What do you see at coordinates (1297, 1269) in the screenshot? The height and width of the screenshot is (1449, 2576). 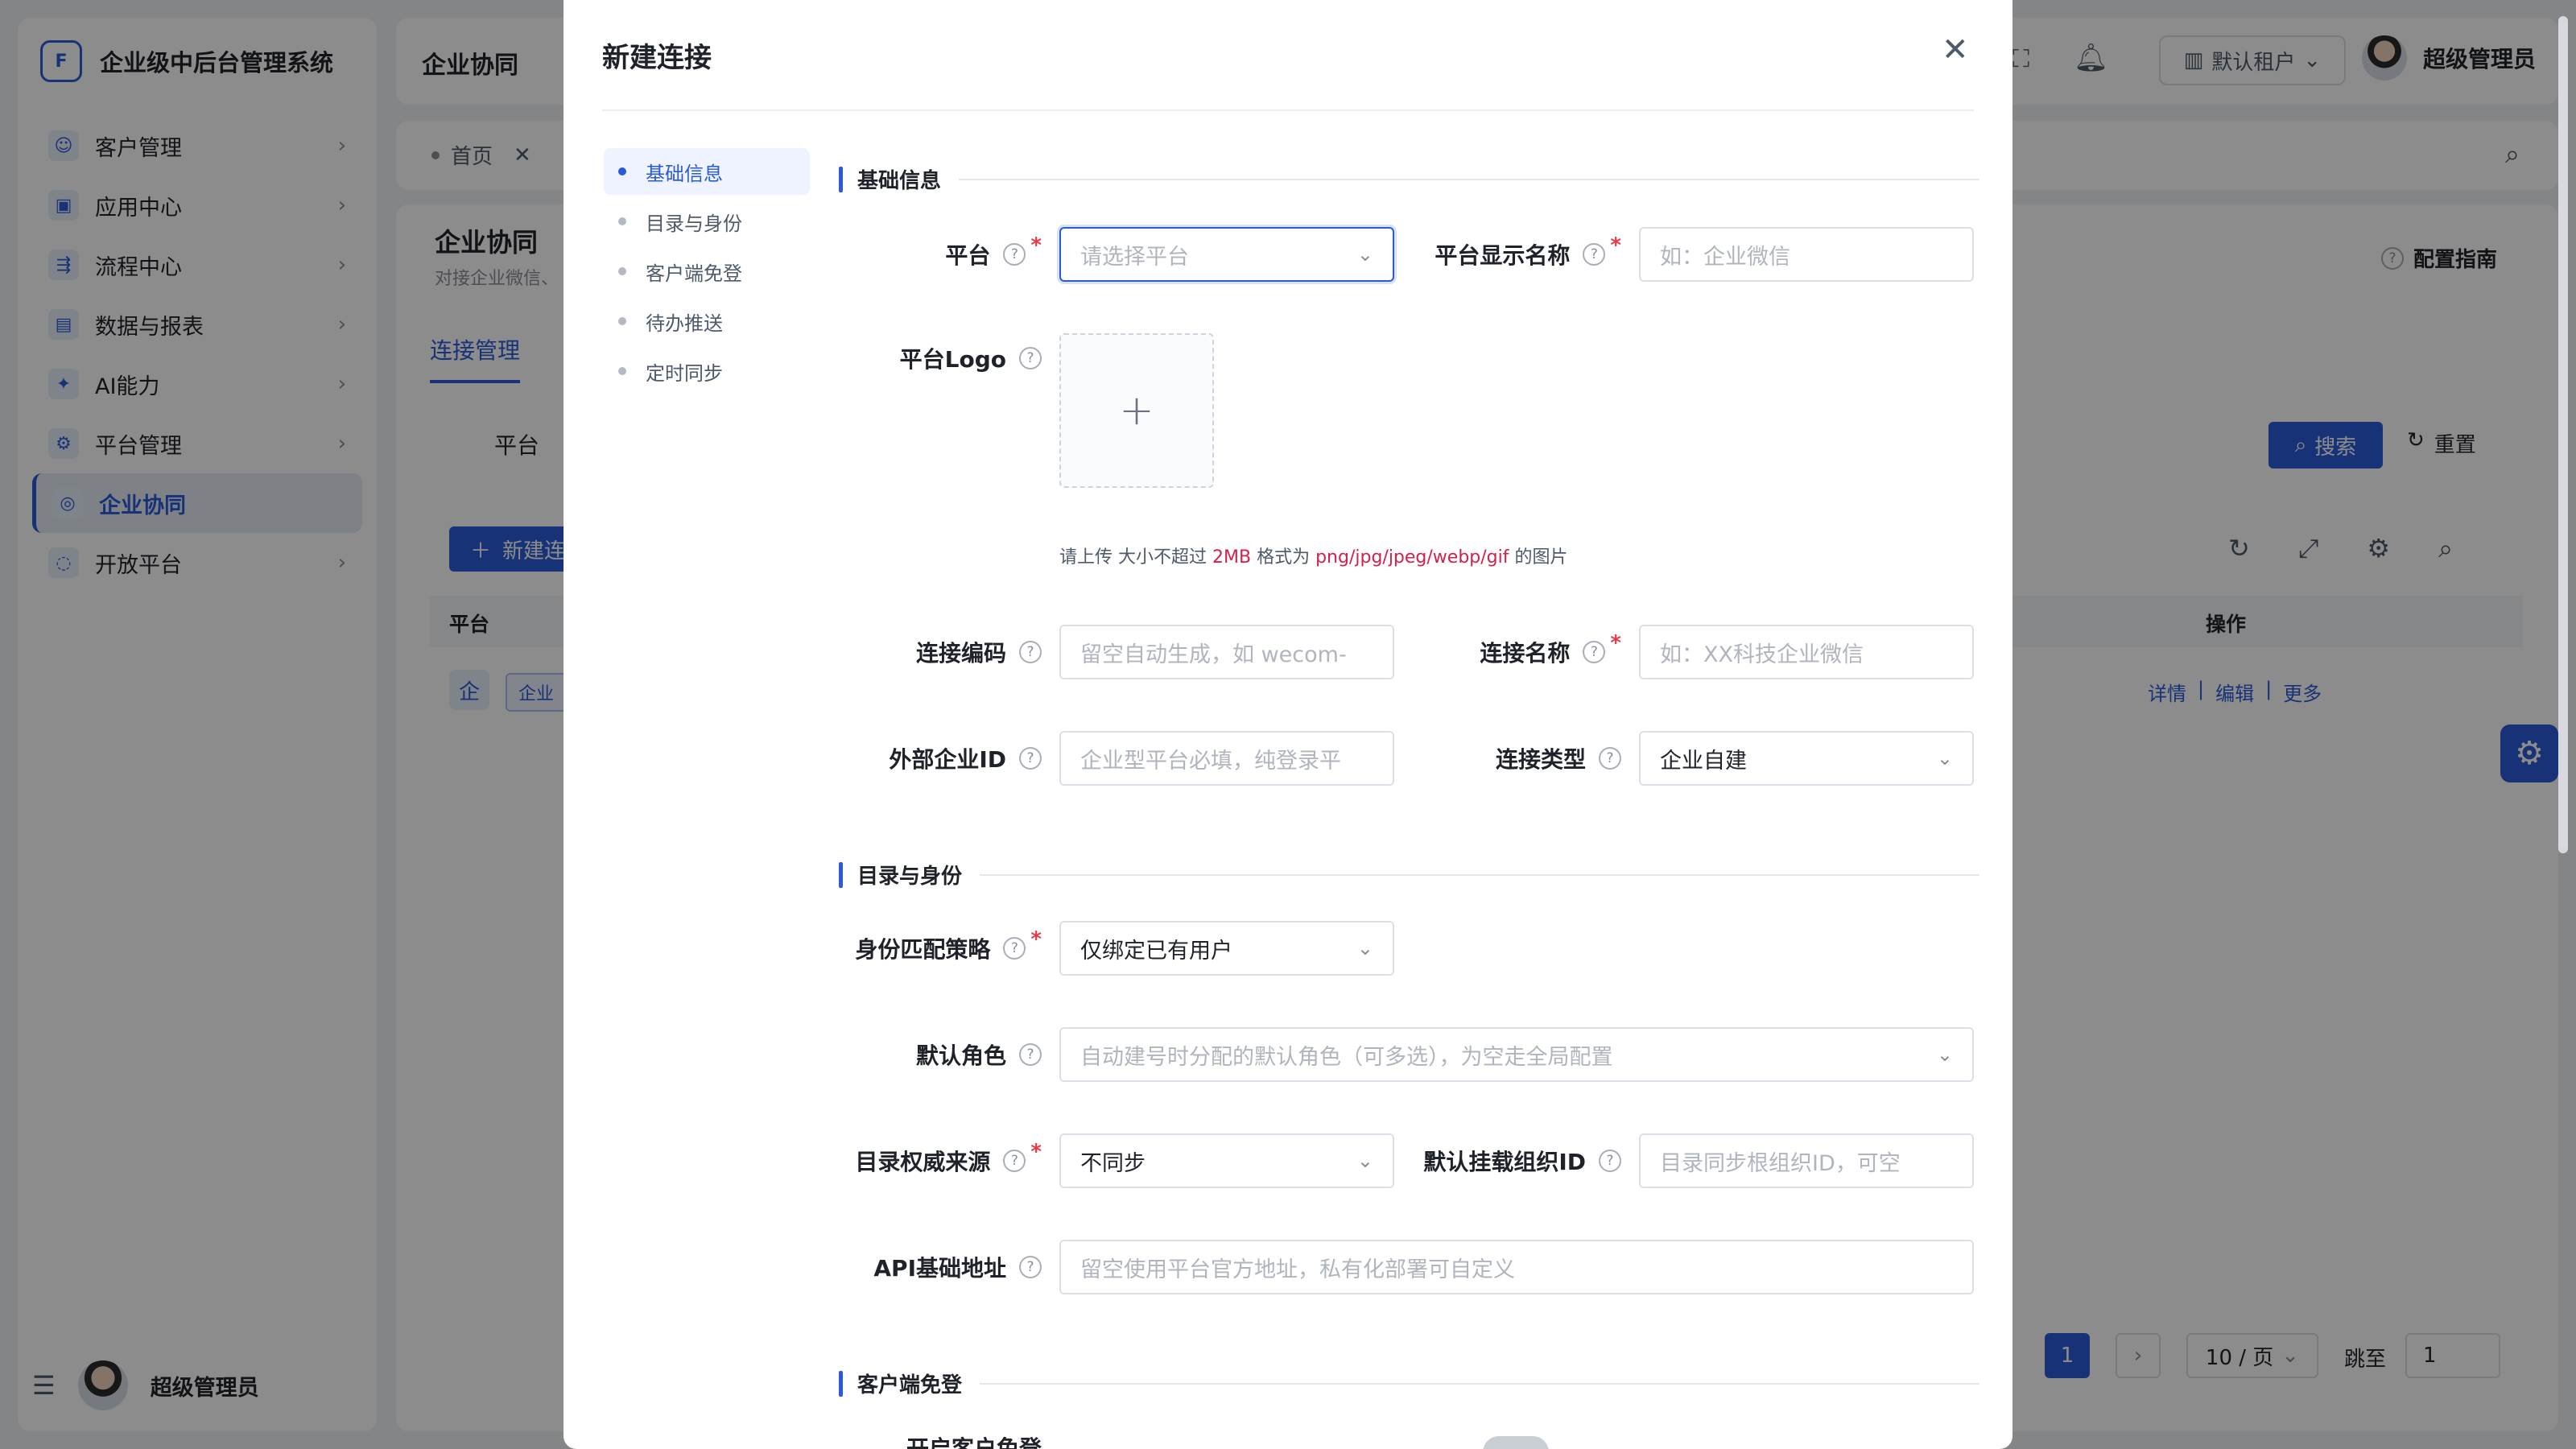 I see `api-base-placeholder: 留空使用平台官方地址，私有化部署可自定义` at bounding box center [1297, 1269].